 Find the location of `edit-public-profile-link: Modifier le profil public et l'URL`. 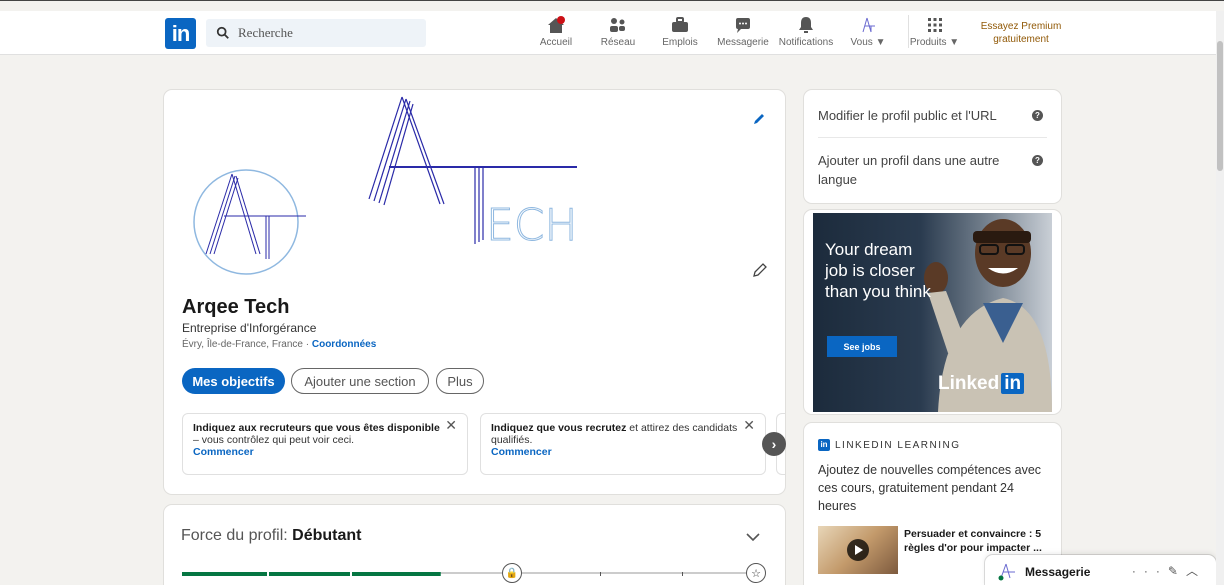

edit-public-profile-link: Modifier le profil public et l'URL is located at coordinates (913, 115).